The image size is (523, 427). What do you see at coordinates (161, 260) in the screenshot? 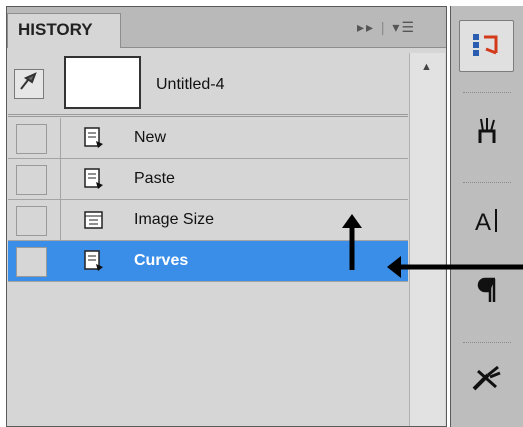
I see `step-label: Curves` at bounding box center [161, 260].